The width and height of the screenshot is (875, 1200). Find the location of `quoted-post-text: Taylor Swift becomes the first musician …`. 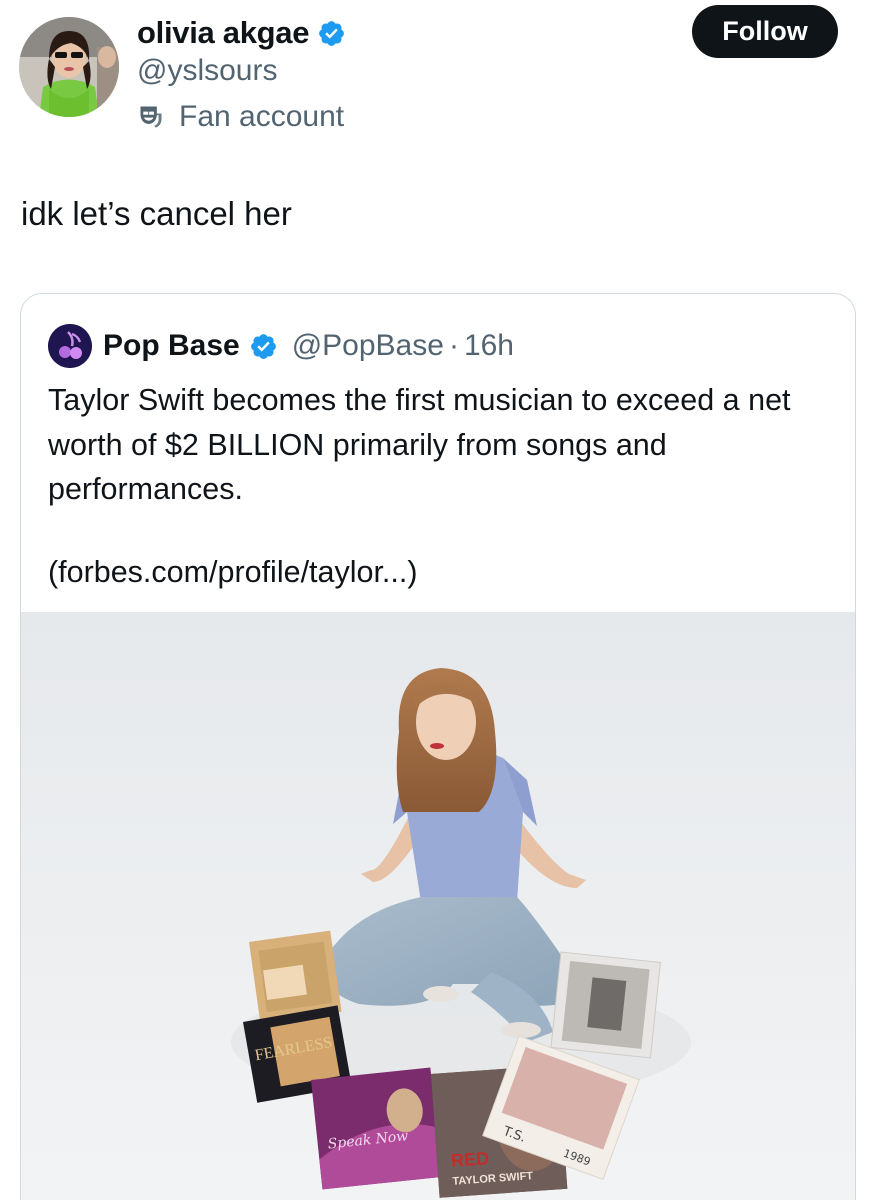

quoted-post-text: Taylor Swift becomes the first musician … is located at coordinates (419, 444).